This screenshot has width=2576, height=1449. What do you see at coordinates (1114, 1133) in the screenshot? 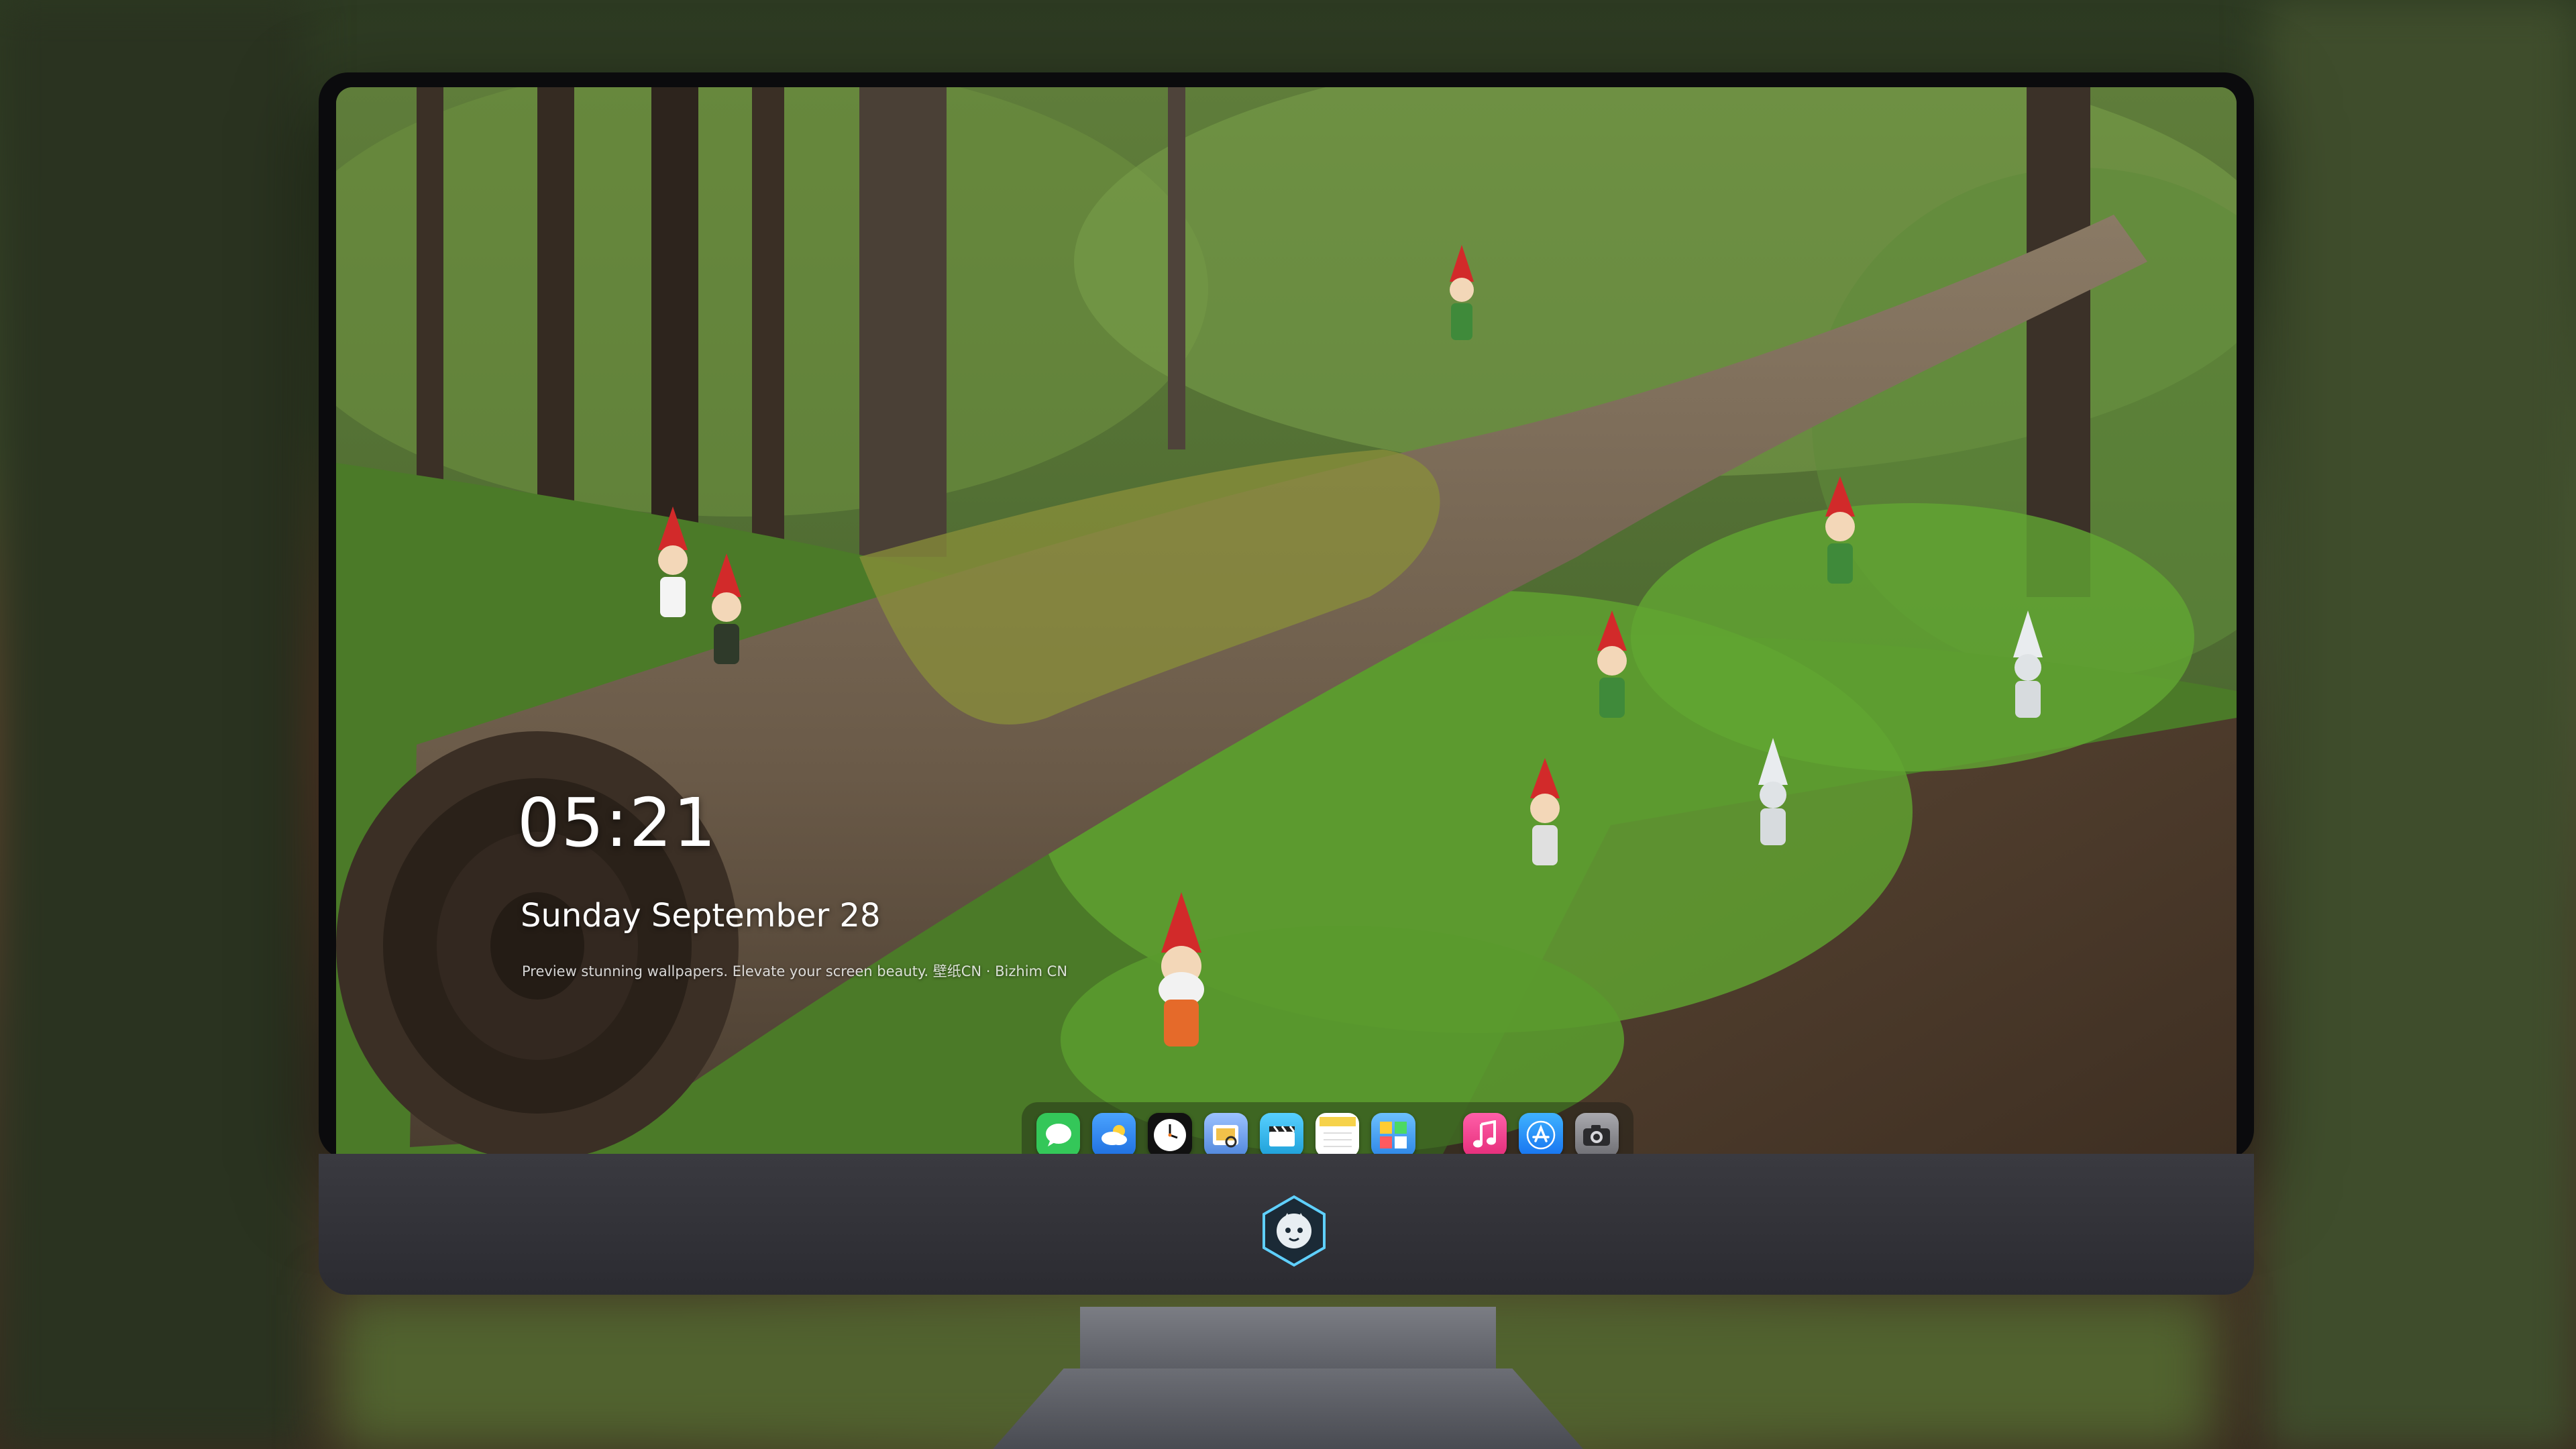
I see `weather-cloud-icon` at bounding box center [1114, 1133].